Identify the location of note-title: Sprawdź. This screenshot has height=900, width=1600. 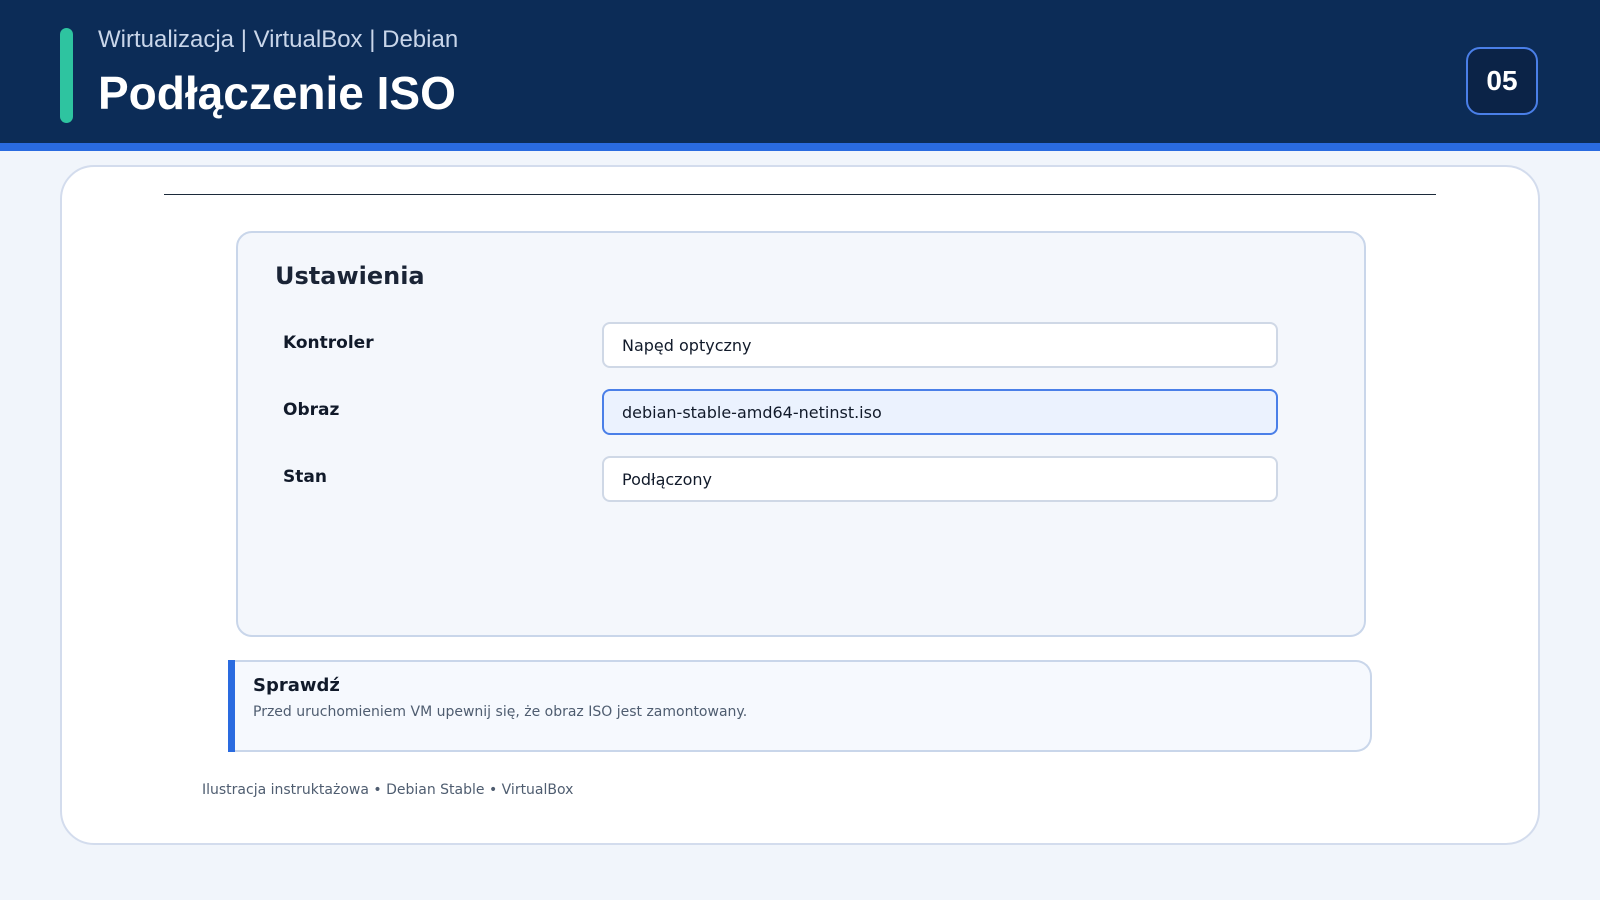
(296, 685).